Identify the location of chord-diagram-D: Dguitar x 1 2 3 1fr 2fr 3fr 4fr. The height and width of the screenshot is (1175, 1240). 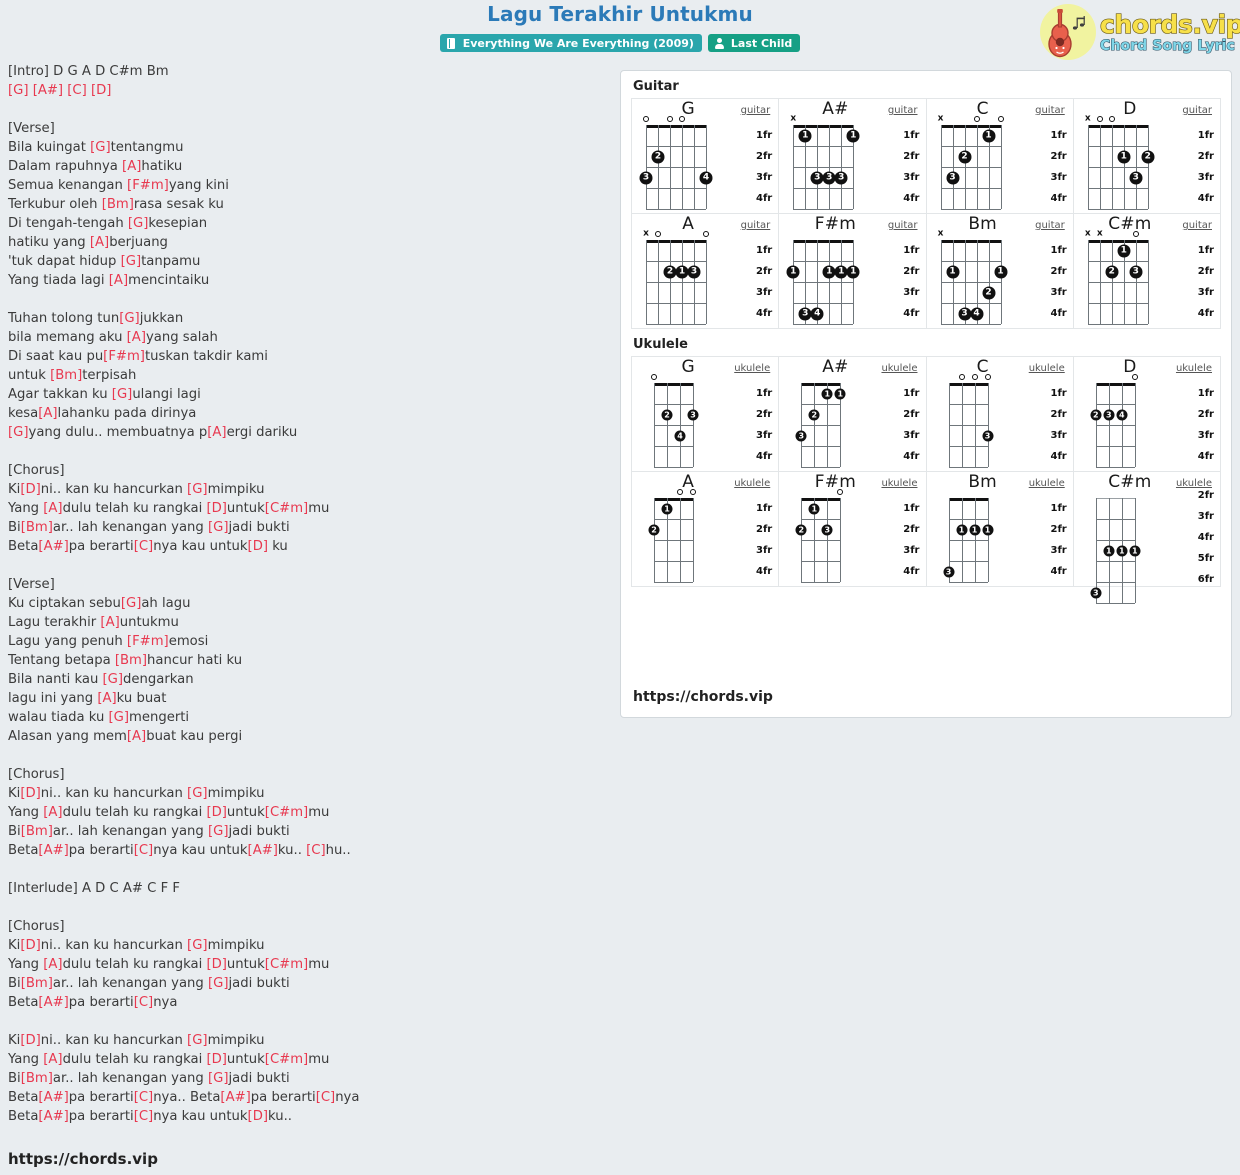
(1146, 156).